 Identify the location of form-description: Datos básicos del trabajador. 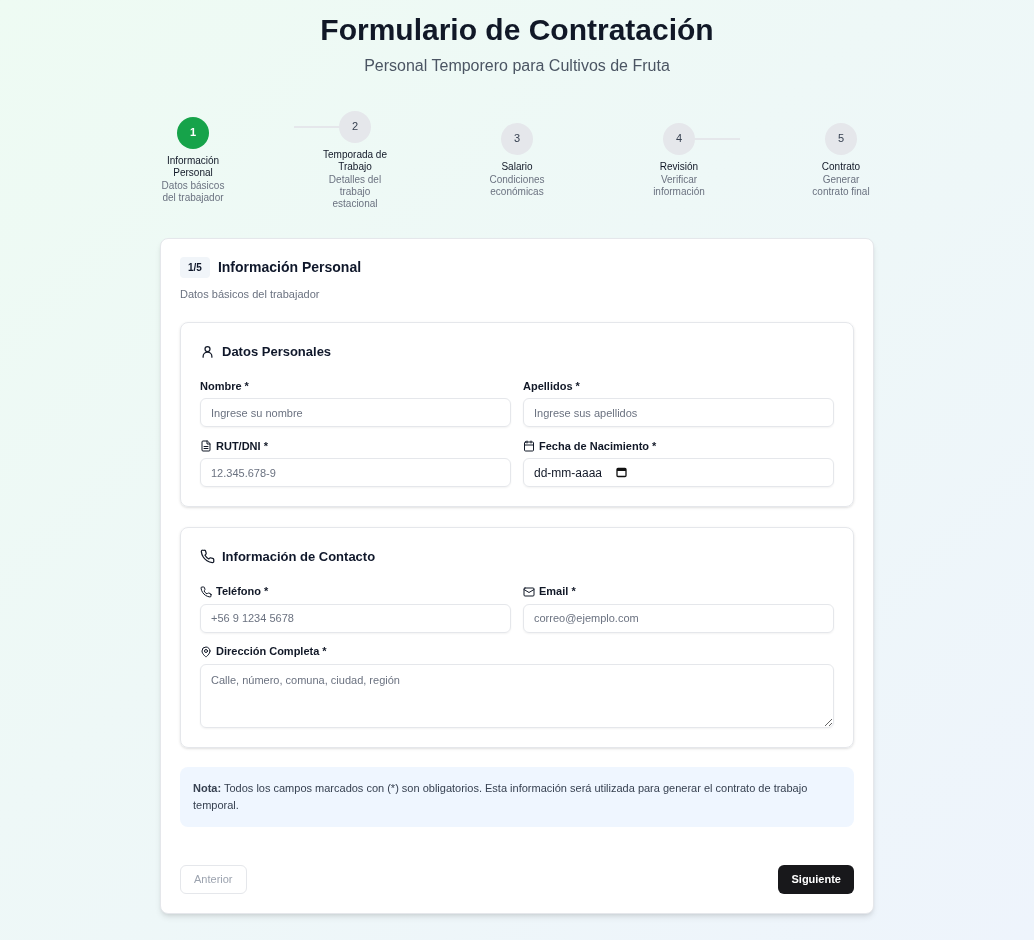
(250, 294).